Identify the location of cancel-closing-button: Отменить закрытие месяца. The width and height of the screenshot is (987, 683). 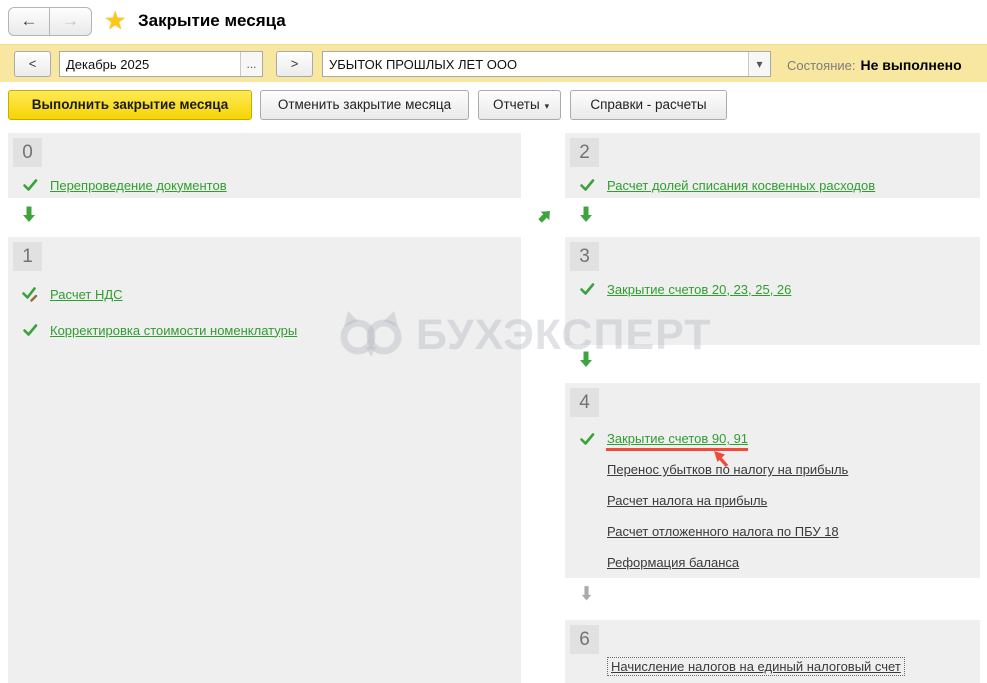
(364, 105).